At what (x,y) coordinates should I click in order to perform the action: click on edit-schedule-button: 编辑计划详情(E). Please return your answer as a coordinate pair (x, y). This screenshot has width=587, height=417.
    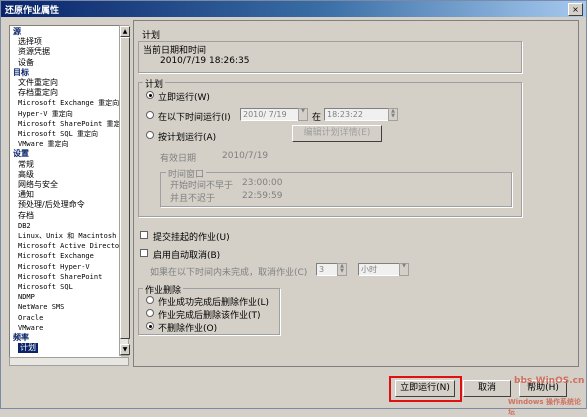
    Looking at the image, I should click on (337, 133).